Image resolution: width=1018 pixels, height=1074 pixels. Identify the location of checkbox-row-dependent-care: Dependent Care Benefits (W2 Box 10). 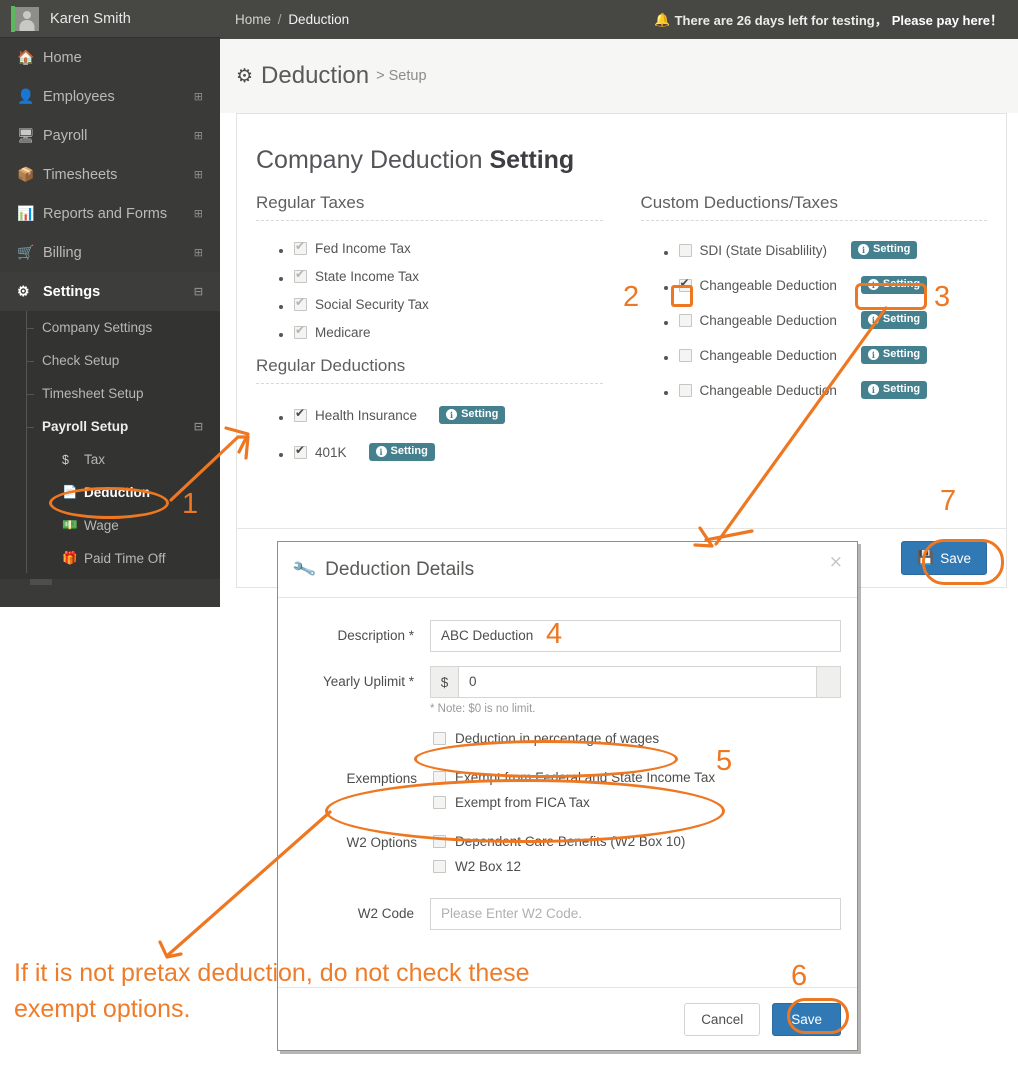
(637, 841).